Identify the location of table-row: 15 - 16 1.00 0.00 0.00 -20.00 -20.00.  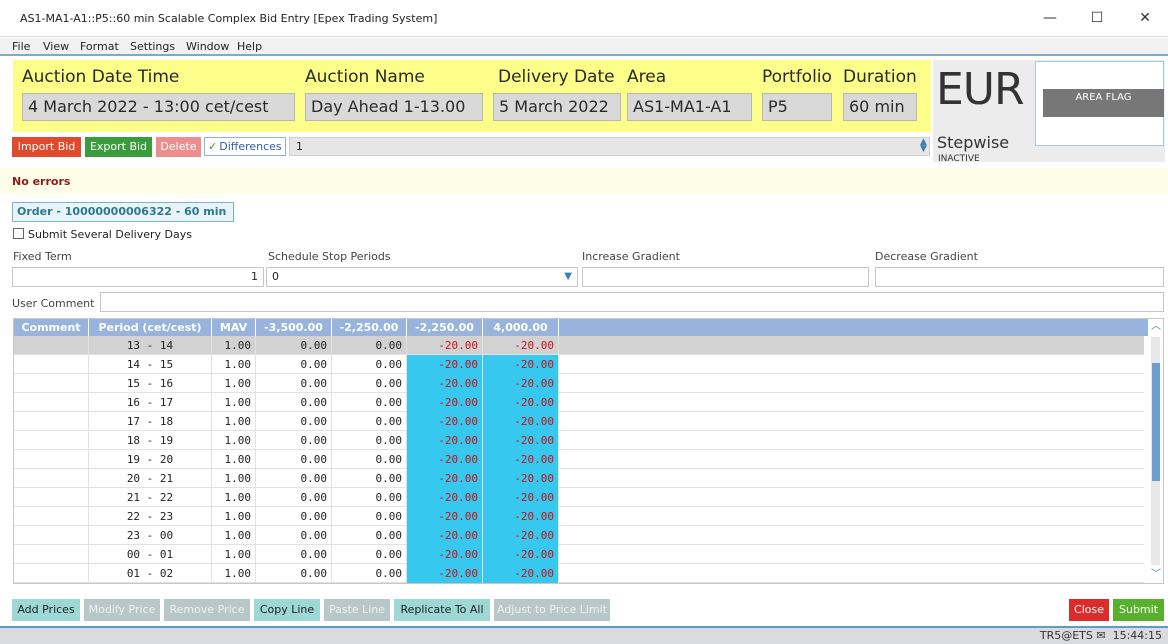
(579, 383).